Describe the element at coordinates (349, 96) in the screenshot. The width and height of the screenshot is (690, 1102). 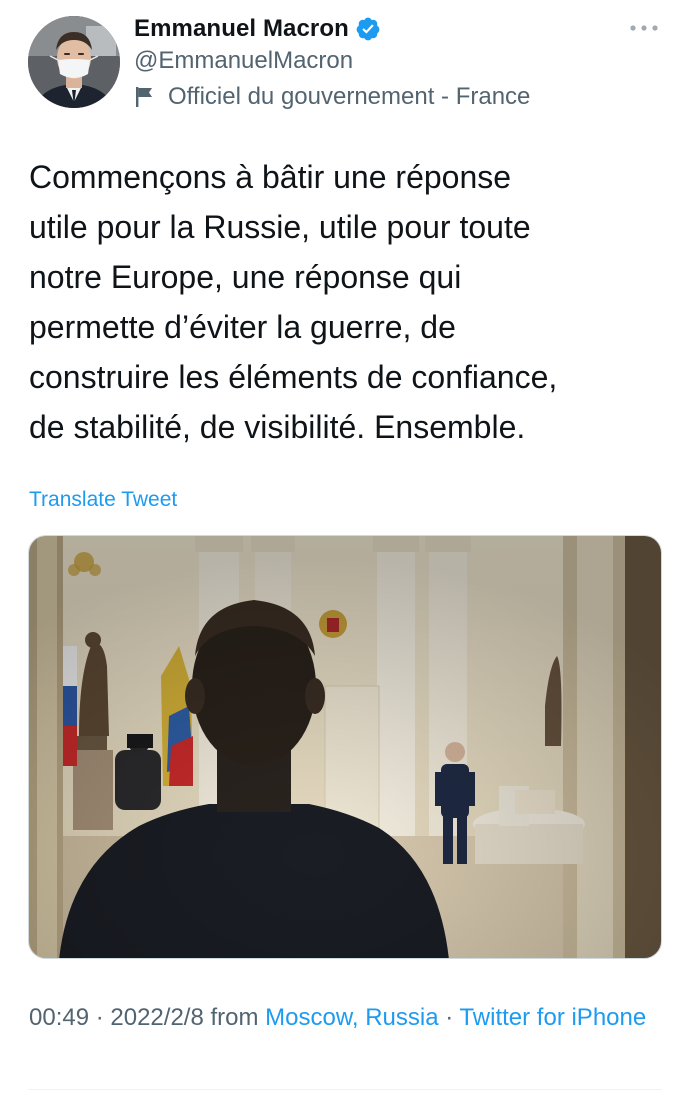
I see `government-label-text: Officiel du gouvernement - France` at that location.